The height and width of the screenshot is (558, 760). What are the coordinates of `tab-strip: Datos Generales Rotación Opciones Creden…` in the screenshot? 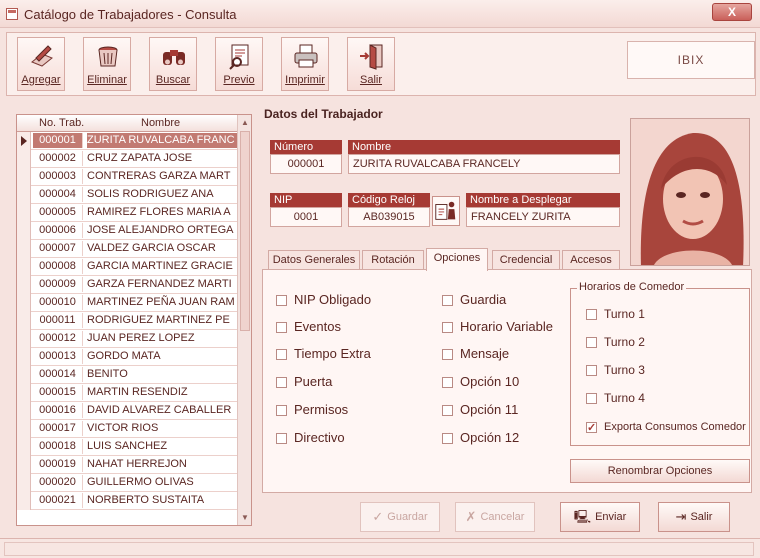 It's located at (448, 259).